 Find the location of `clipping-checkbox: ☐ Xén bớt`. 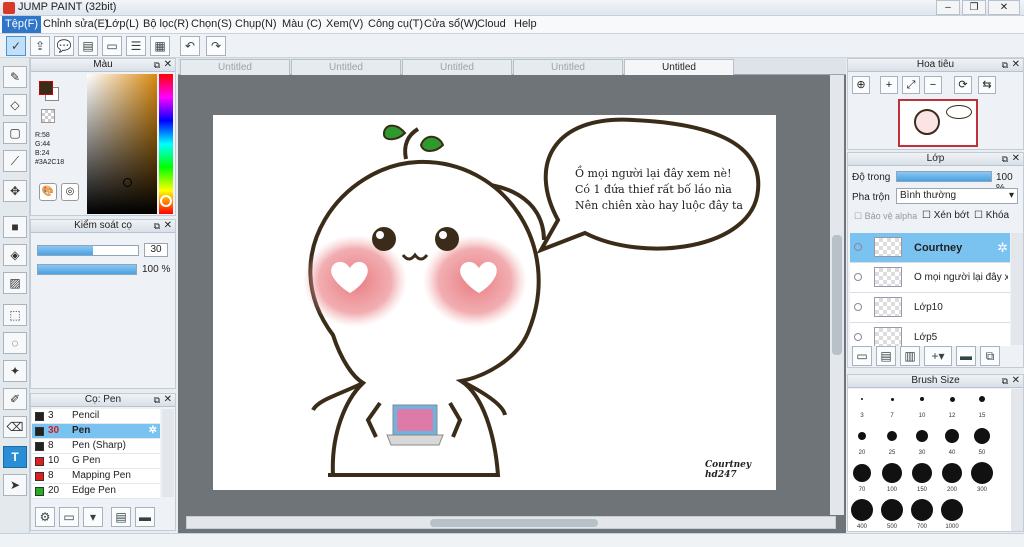

clipping-checkbox: ☐ Xén bớt is located at coordinates (945, 215).